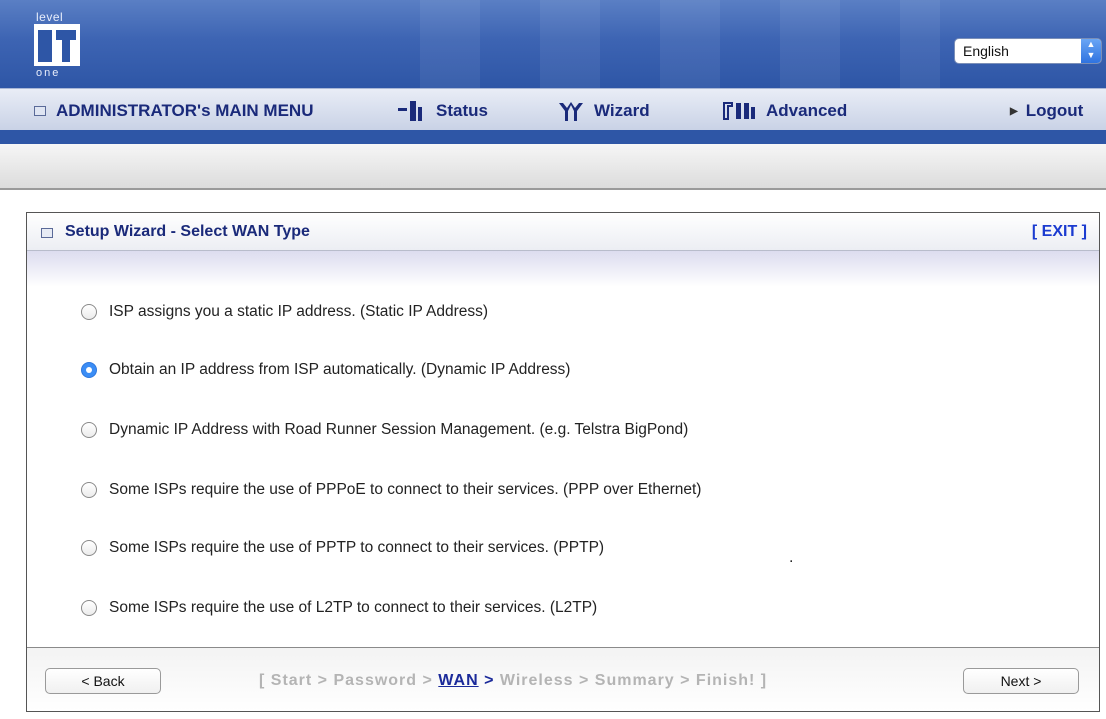 The height and width of the screenshot is (719, 1106). I want to click on status-icon, so click(410, 111).